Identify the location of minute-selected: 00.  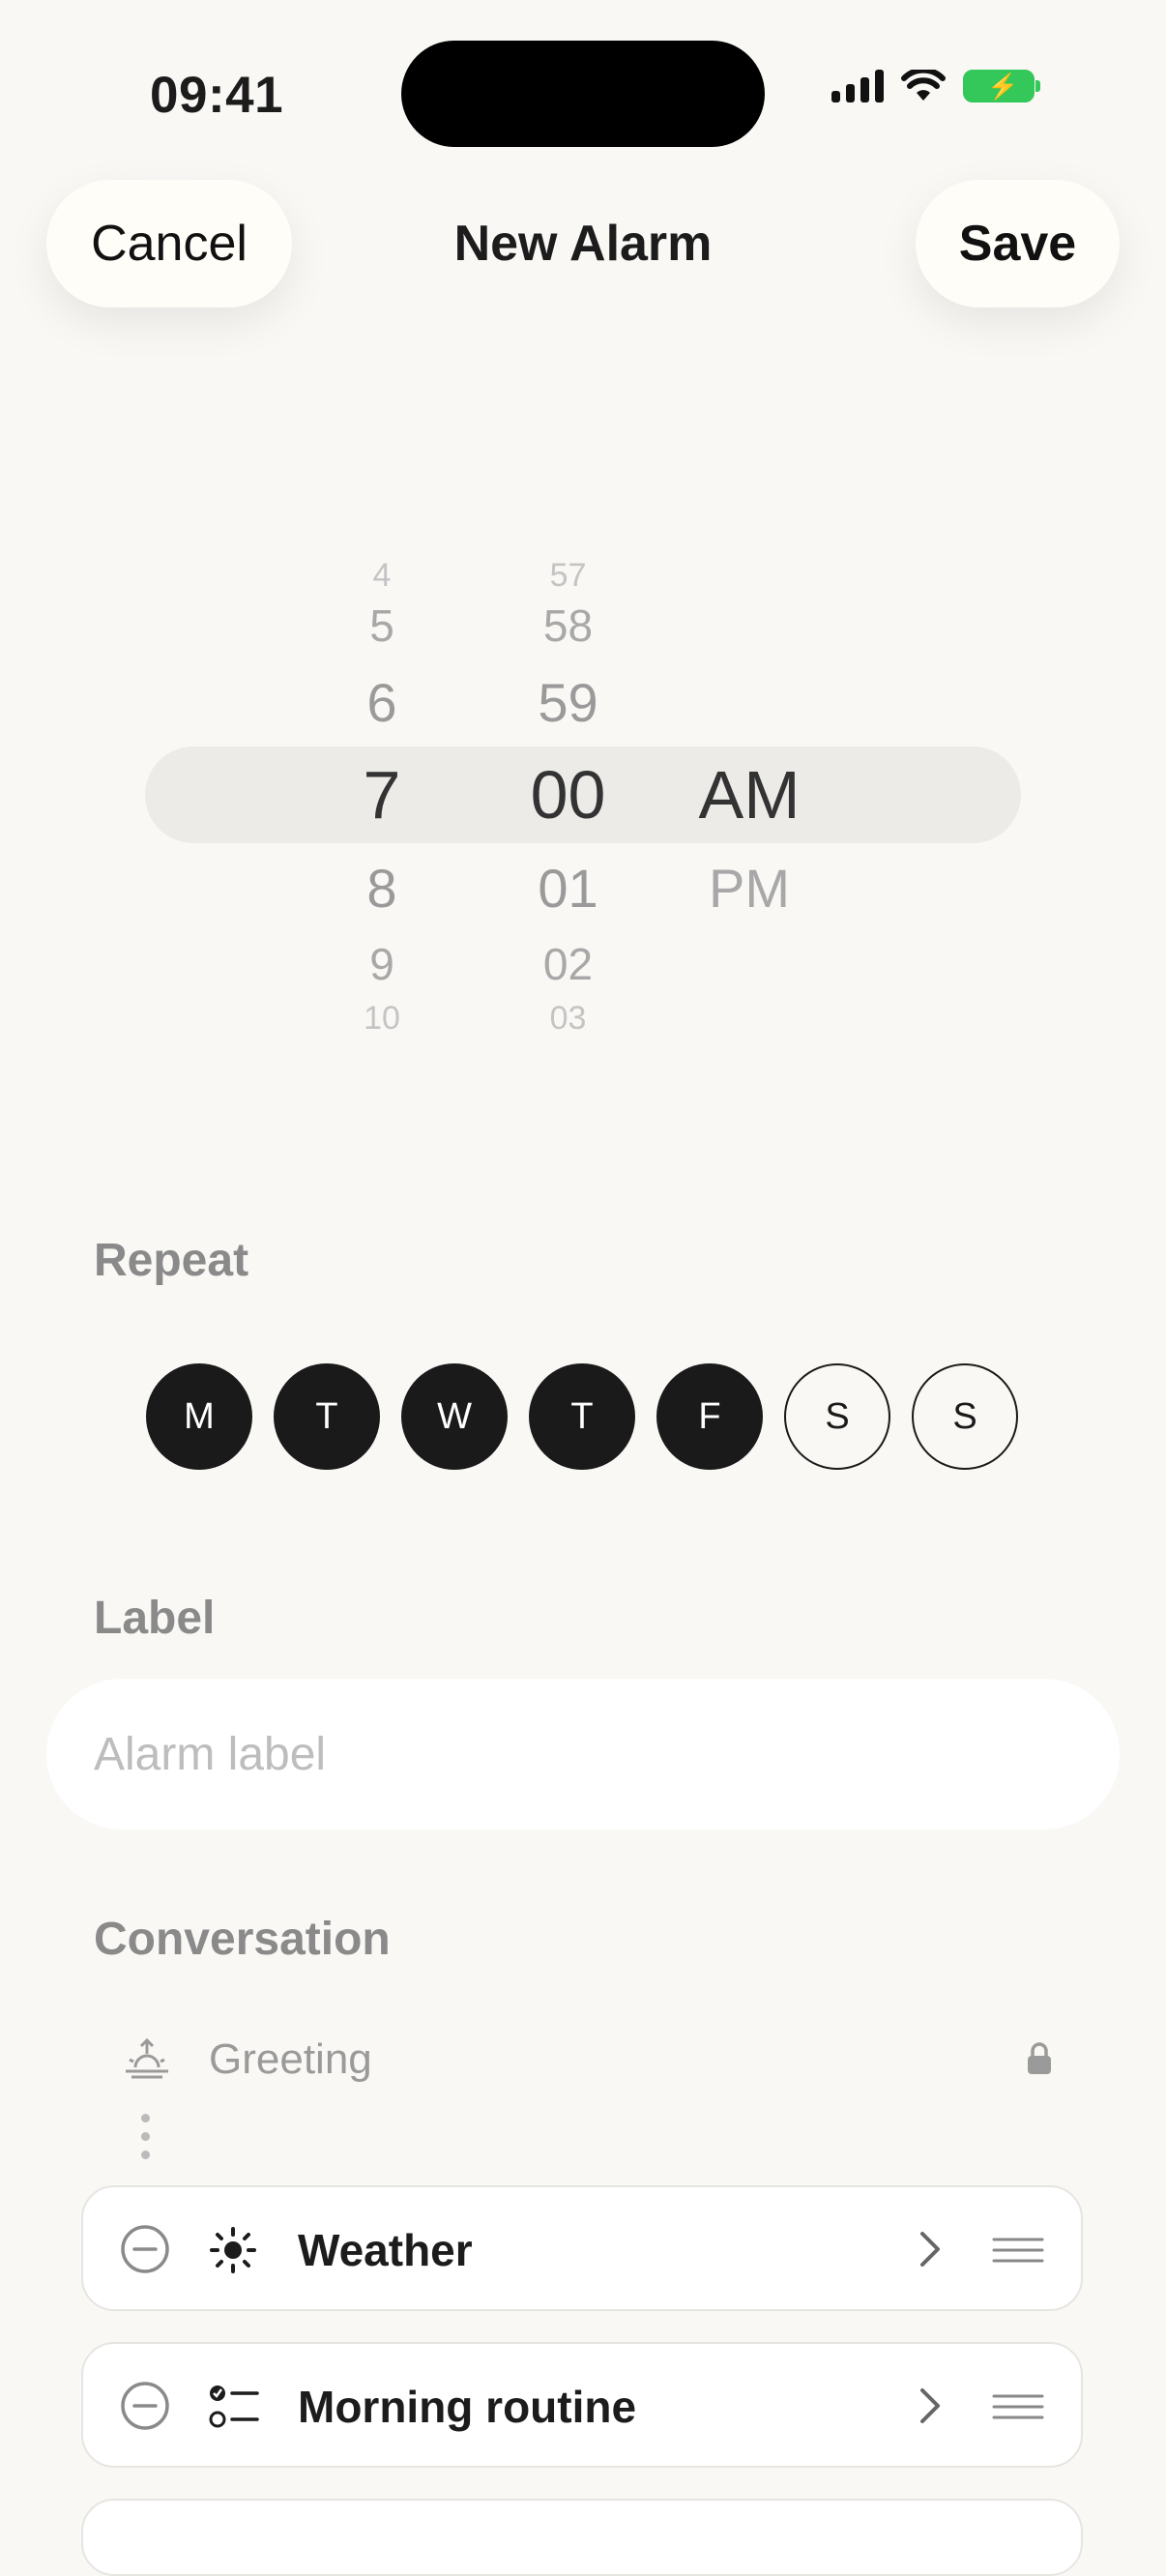
(568, 795).